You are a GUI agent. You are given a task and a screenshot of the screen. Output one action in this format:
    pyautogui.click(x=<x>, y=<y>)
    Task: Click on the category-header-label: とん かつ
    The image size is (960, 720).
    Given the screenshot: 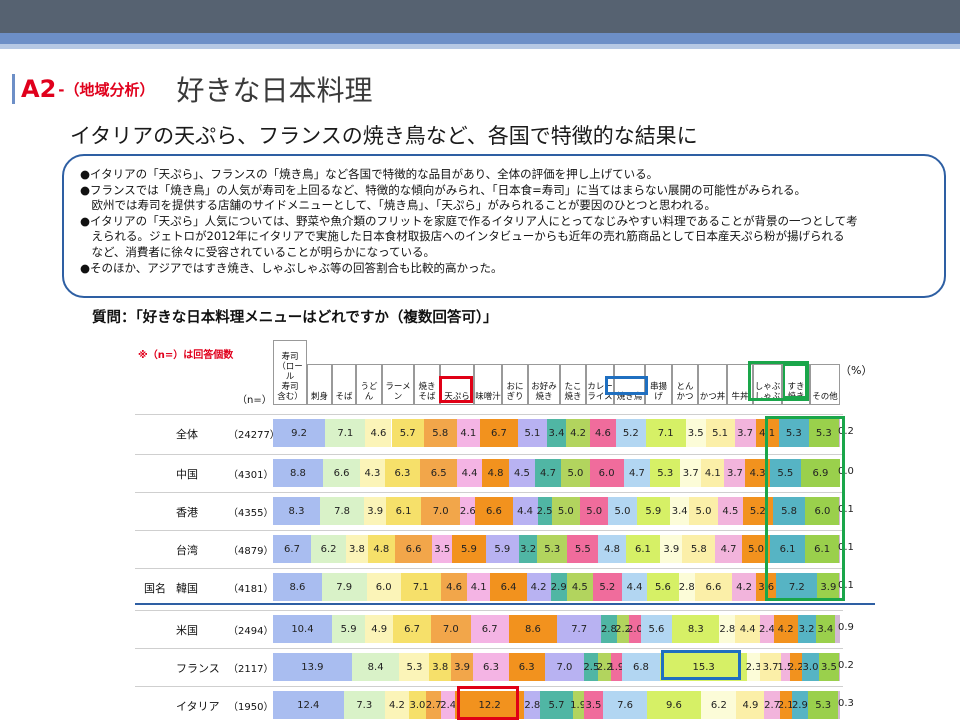 What is the action you would take?
    pyautogui.click(x=685, y=392)
    